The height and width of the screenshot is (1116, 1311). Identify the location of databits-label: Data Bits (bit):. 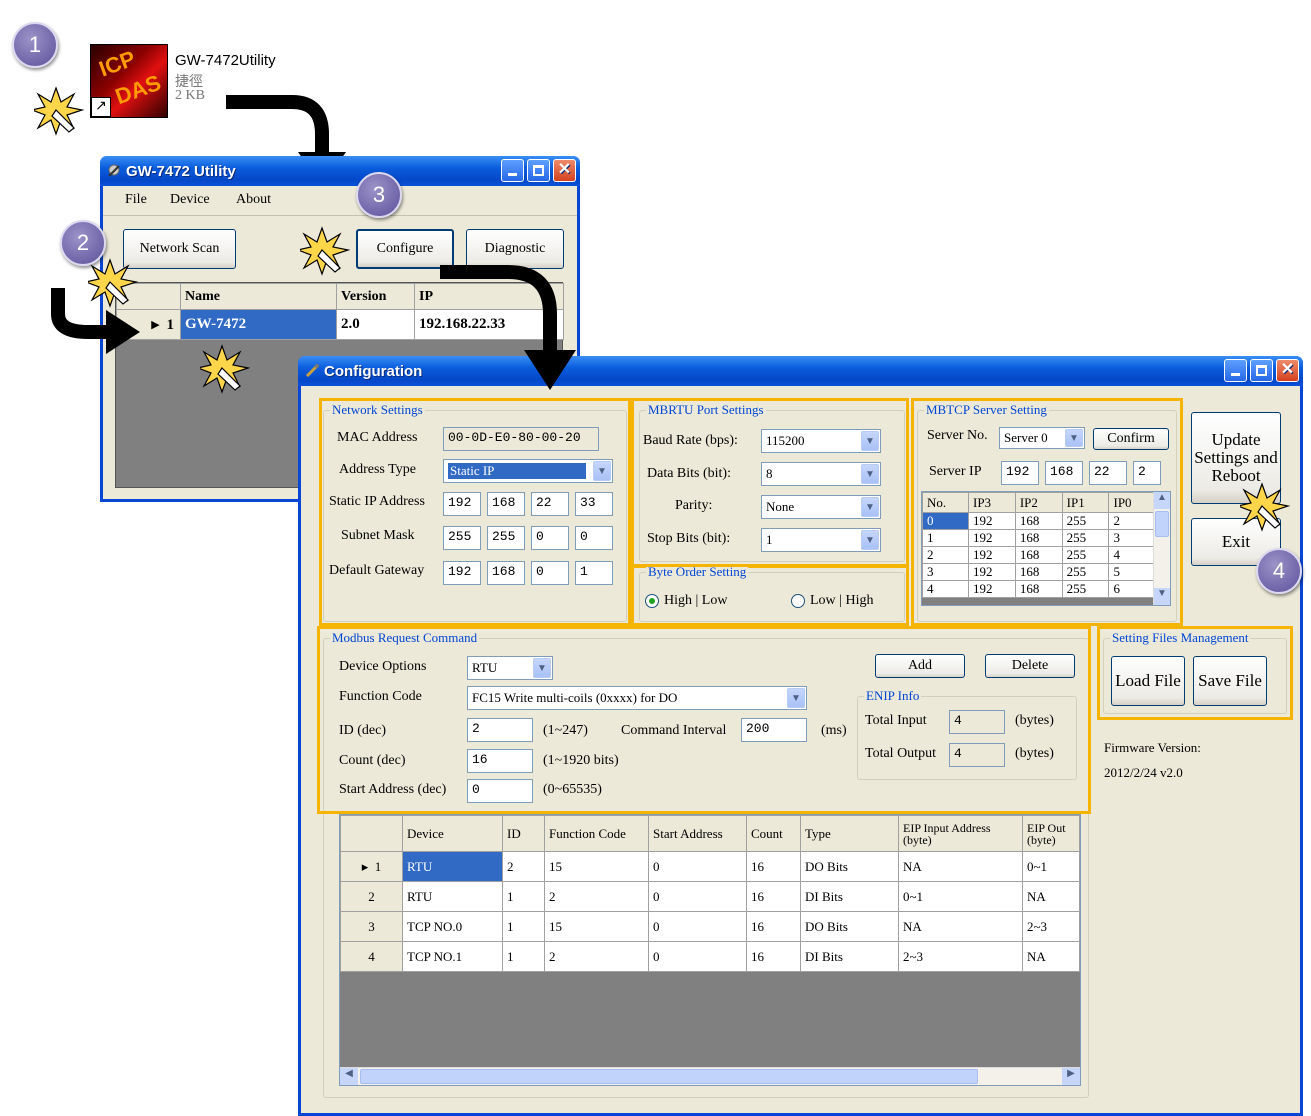
(689, 473).